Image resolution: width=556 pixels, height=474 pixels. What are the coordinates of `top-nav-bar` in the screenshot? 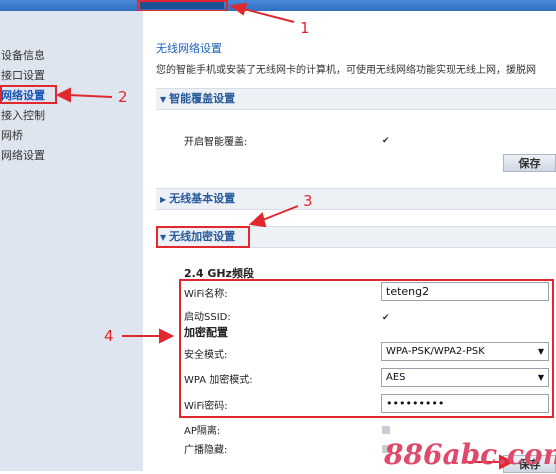 It's located at (278, 5).